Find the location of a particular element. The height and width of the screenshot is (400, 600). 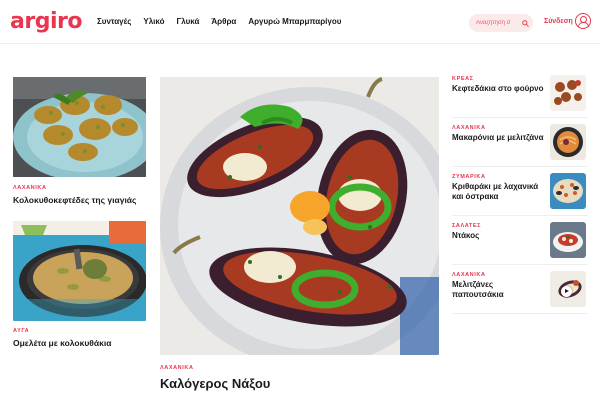

user-icon is located at coordinates (583, 21).